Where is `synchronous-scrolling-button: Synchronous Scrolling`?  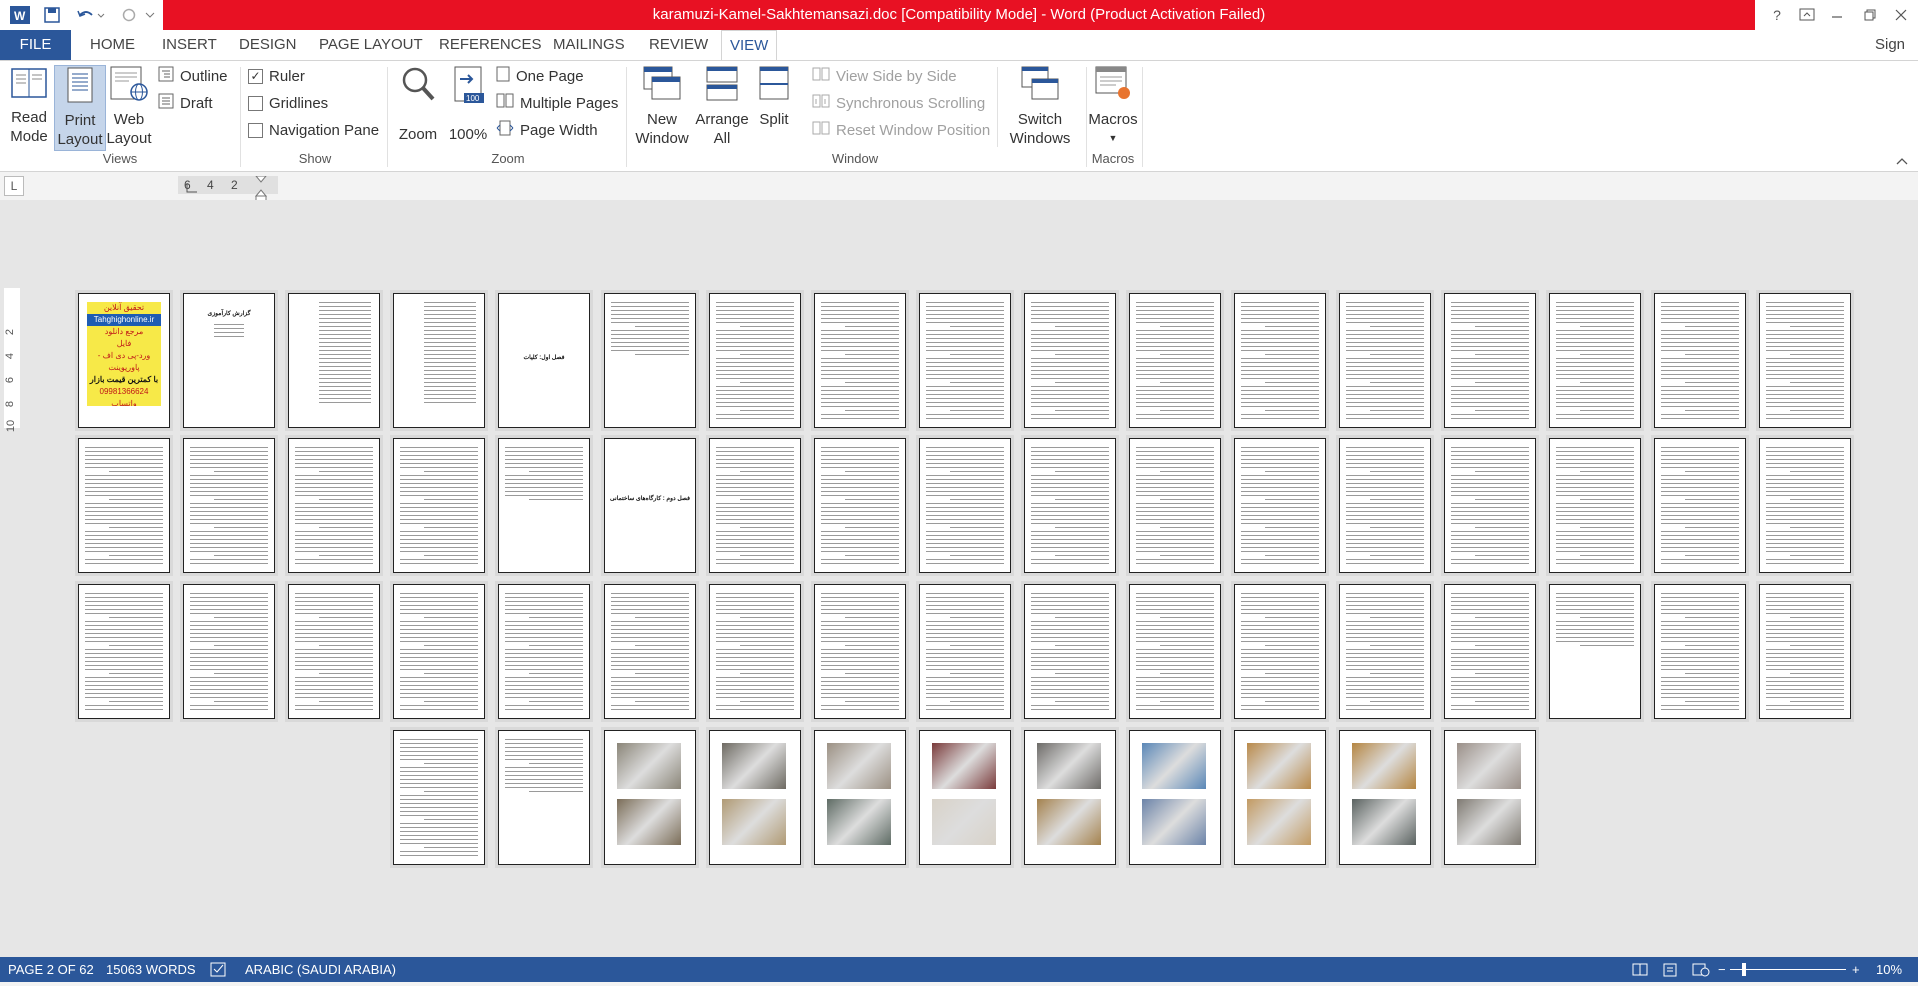 synchronous-scrolling-button: Synchronous Scrolling is located at coordinates (898, 103).